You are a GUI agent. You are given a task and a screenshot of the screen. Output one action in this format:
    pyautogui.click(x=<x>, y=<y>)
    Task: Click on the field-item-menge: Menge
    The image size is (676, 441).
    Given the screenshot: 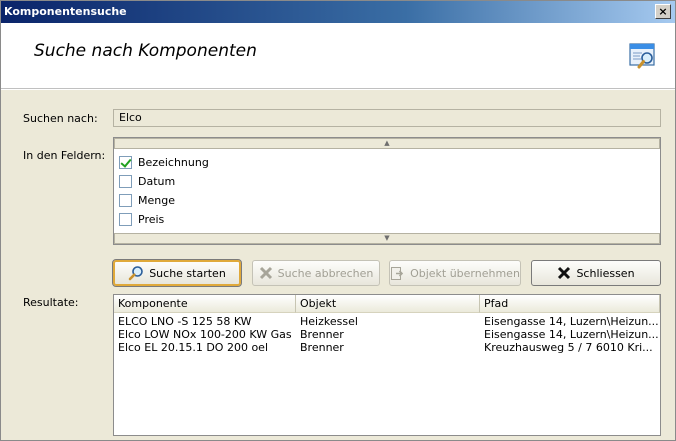 What is the action you would take?
    pyautogui.click(x=147, y=200)
    